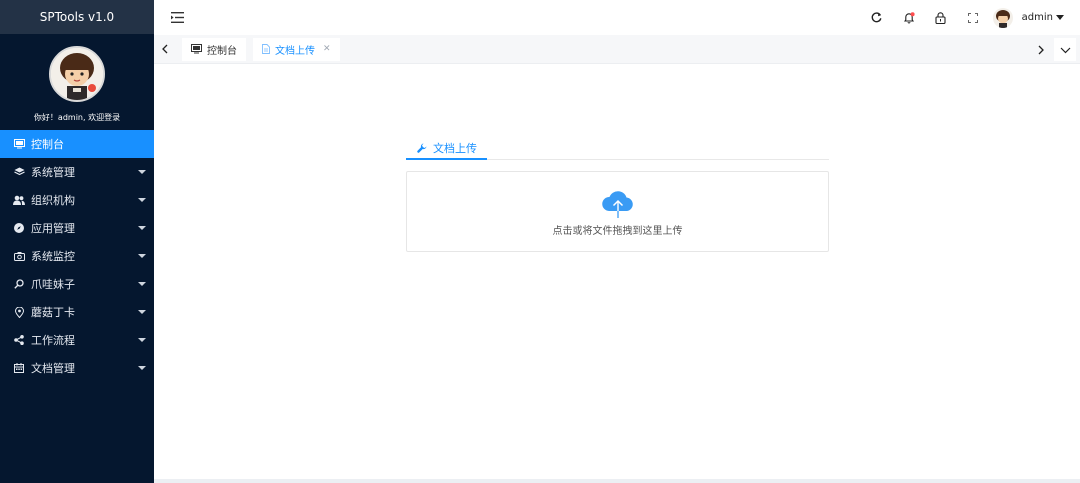  Describe the element at coordinates (617, 231) in the screenshot. I see `upload-hint: 点击或将文件拖拽到这里上传` at that location.